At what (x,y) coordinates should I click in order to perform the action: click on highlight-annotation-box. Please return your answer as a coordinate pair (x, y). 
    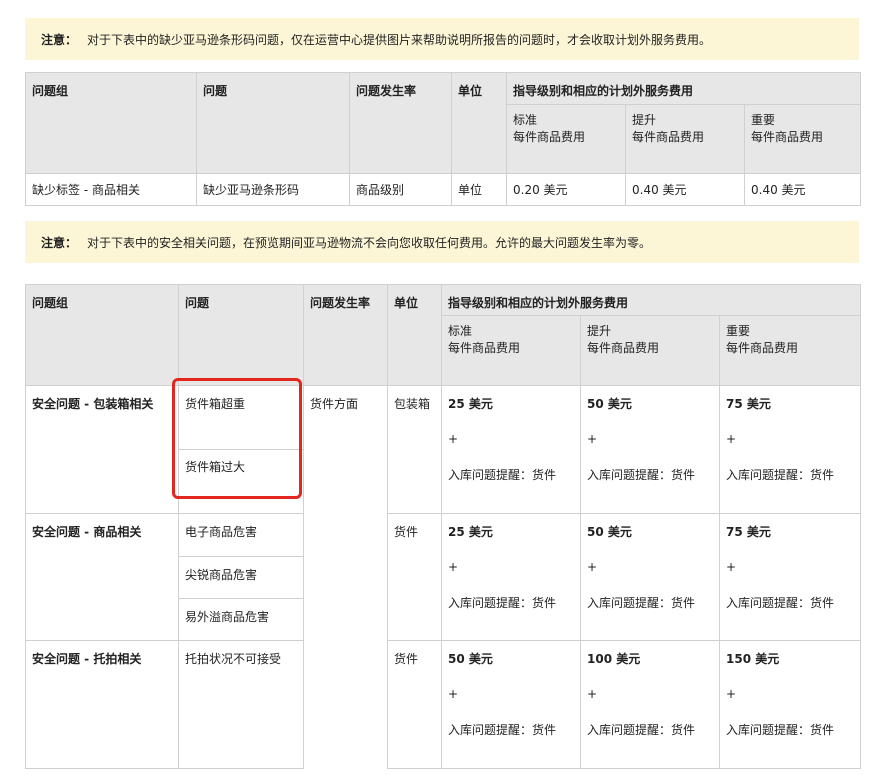
    Looking at the image, I should click on (237, 438).